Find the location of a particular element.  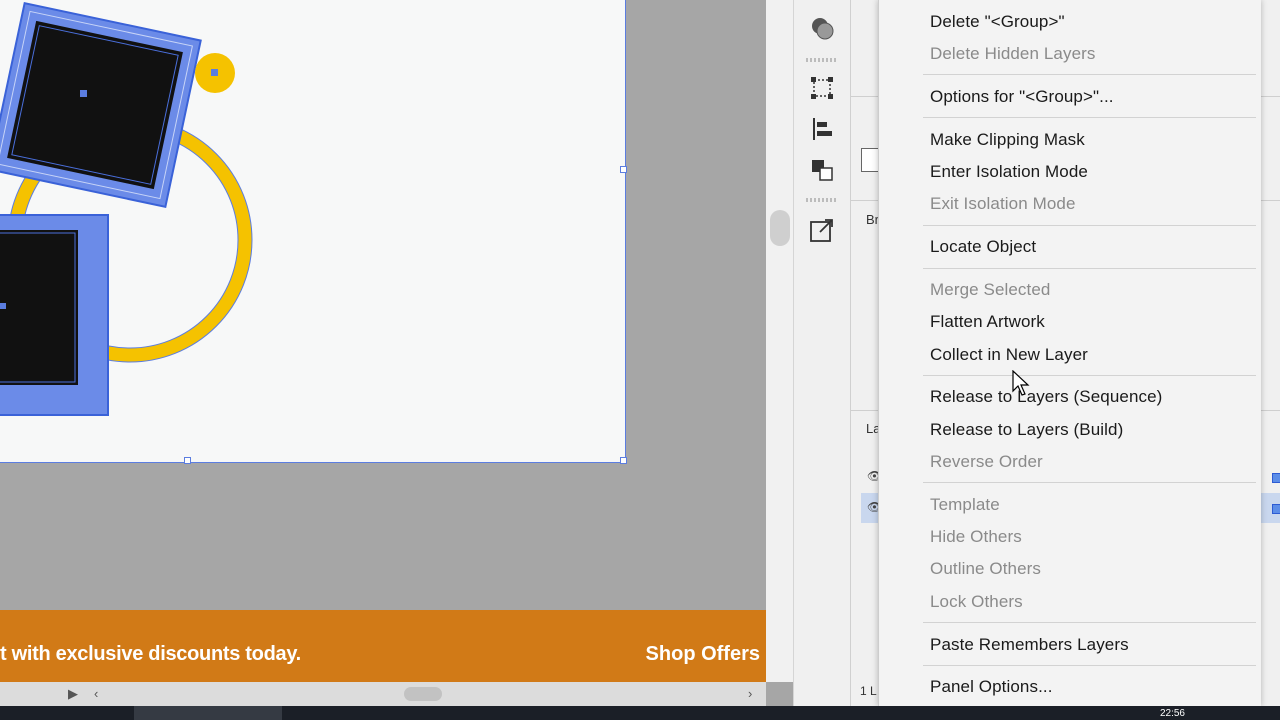

transform-icon is located at coordinates (822, 88).